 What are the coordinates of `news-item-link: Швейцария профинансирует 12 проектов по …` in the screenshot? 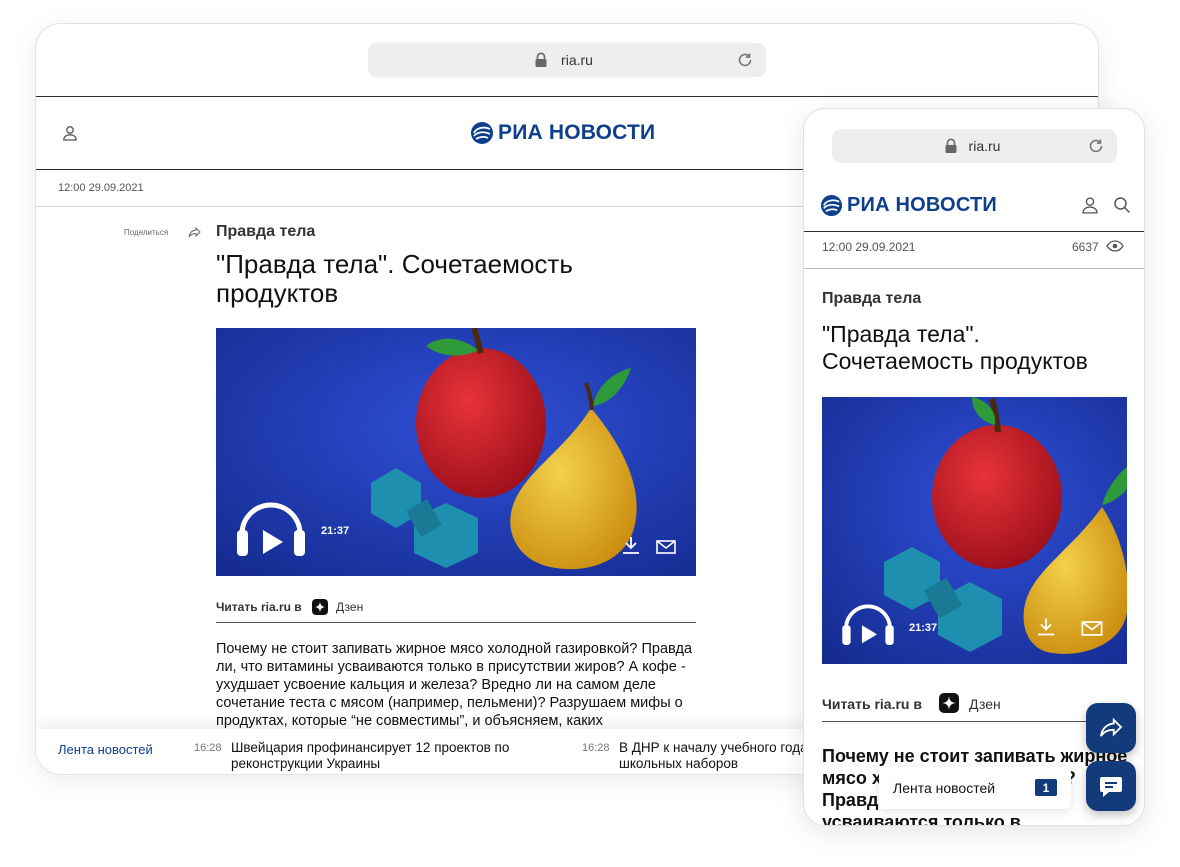 It's located at (371, 756).